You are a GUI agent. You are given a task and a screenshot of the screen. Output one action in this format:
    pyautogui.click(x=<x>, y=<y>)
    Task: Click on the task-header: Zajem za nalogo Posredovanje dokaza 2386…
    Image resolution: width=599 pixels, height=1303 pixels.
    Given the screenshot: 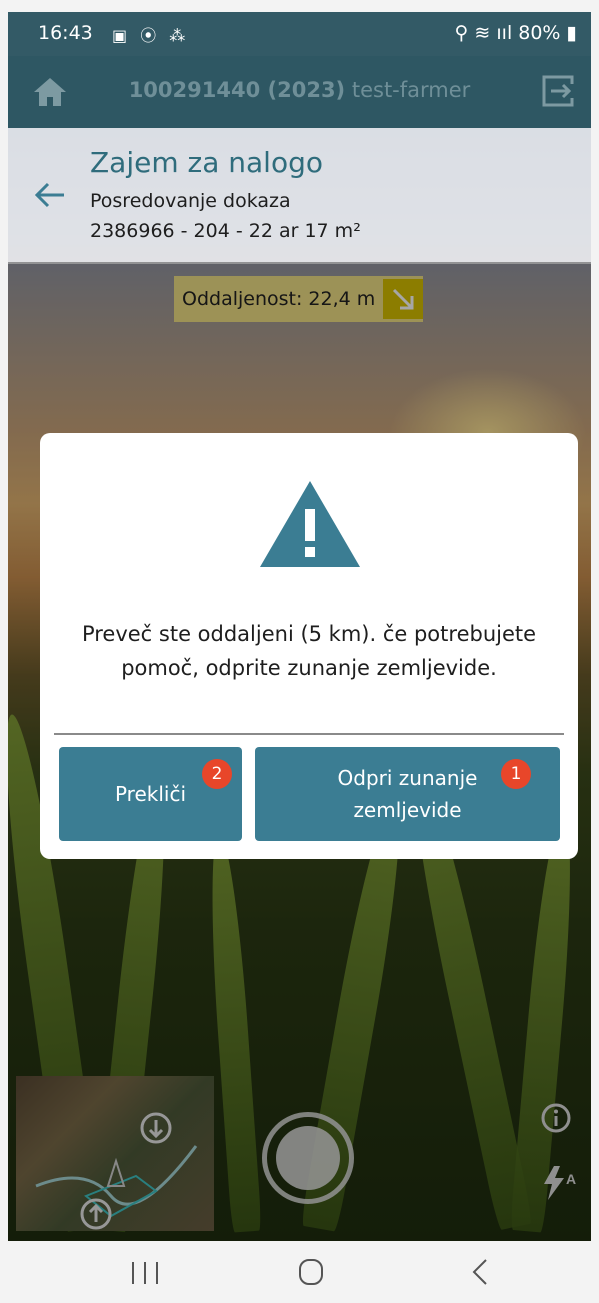 What is the action you would take?
    pyautogui.click(x=299, y=196)
    